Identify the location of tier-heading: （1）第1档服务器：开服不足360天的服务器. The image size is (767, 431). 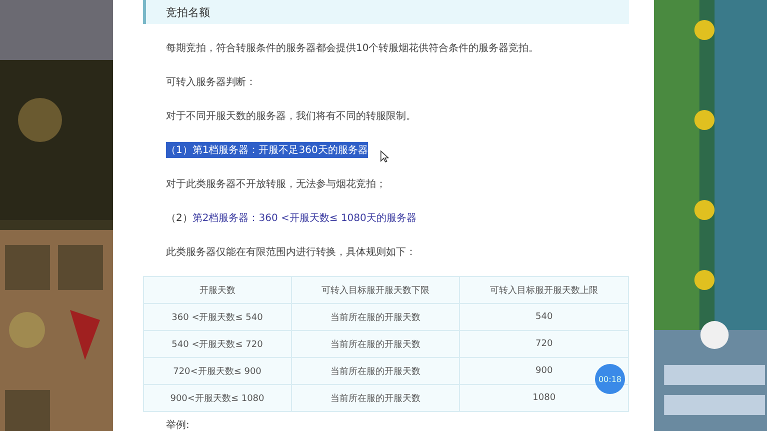
(267, 150).